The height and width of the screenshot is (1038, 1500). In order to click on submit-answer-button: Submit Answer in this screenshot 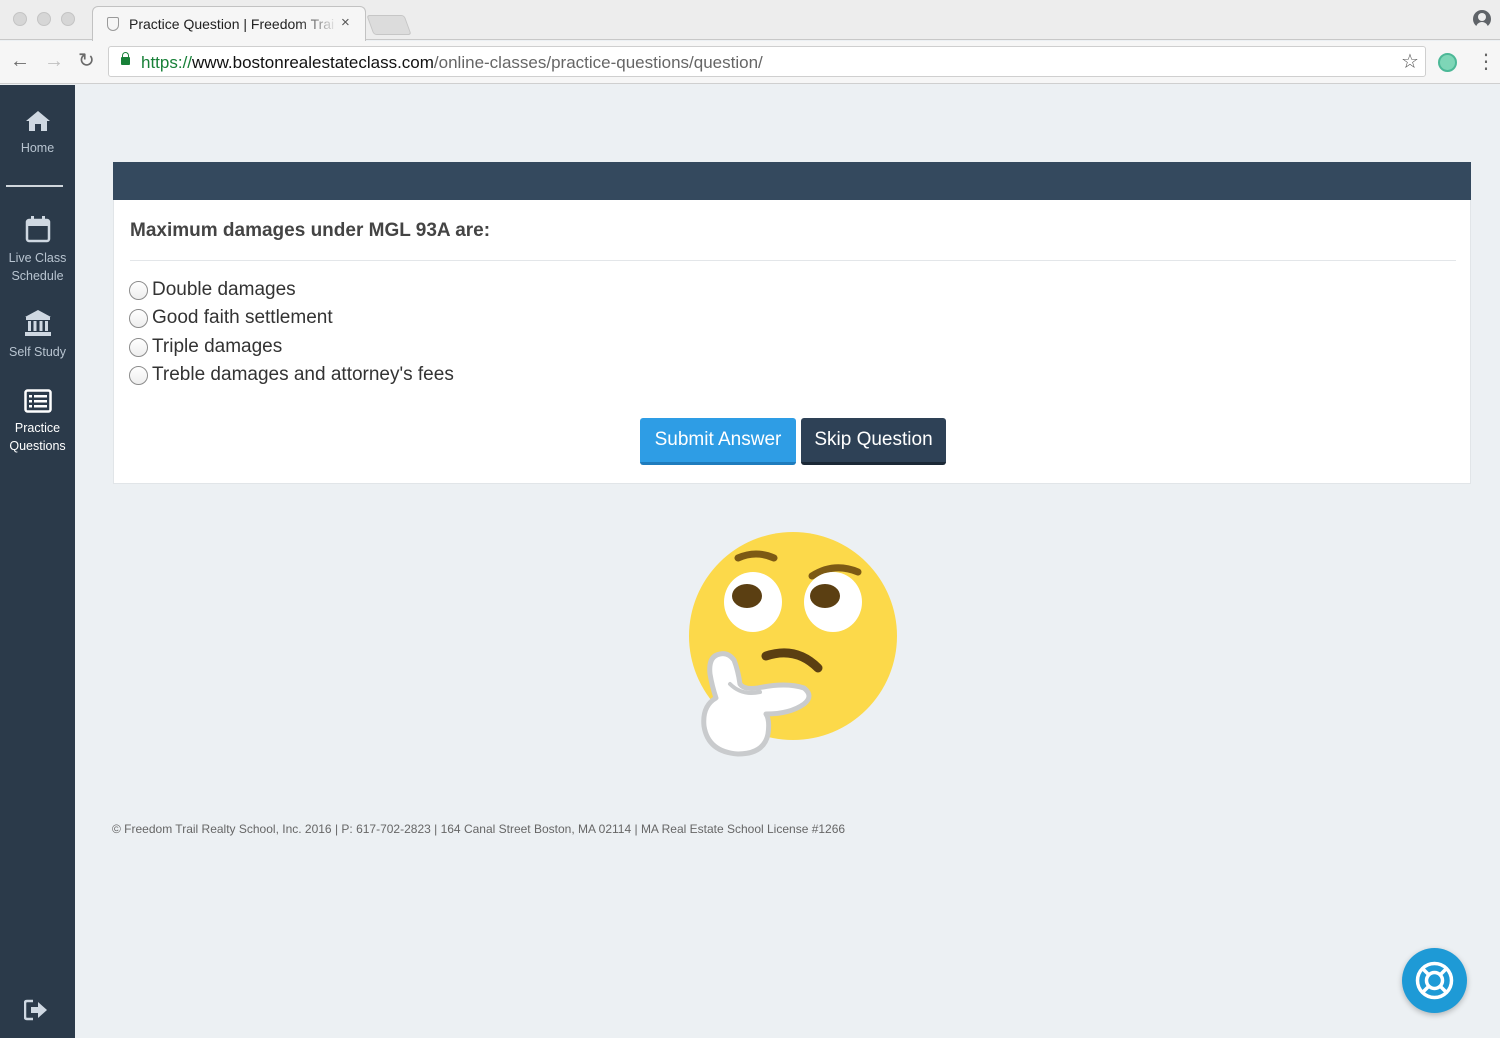, I will do `click(718, 441)`.